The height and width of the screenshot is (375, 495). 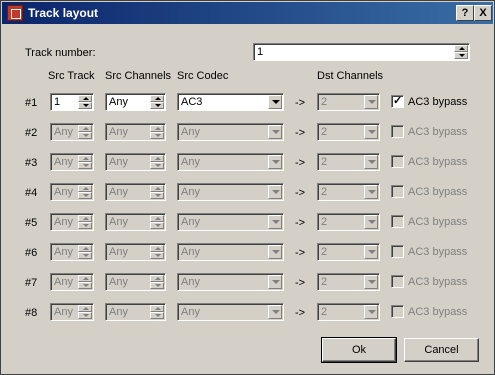 I want to click on close-button: X, so click(x=483, y=13).